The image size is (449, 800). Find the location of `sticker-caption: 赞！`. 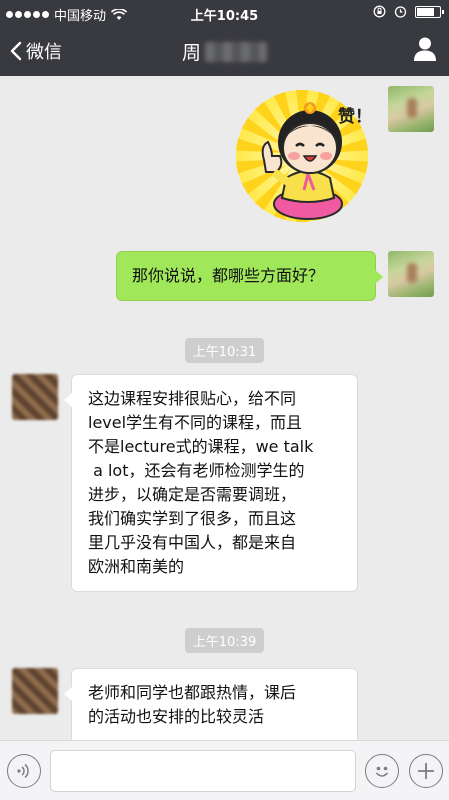

sticker-caption: 赞！ is located at coordinates (354, 116).